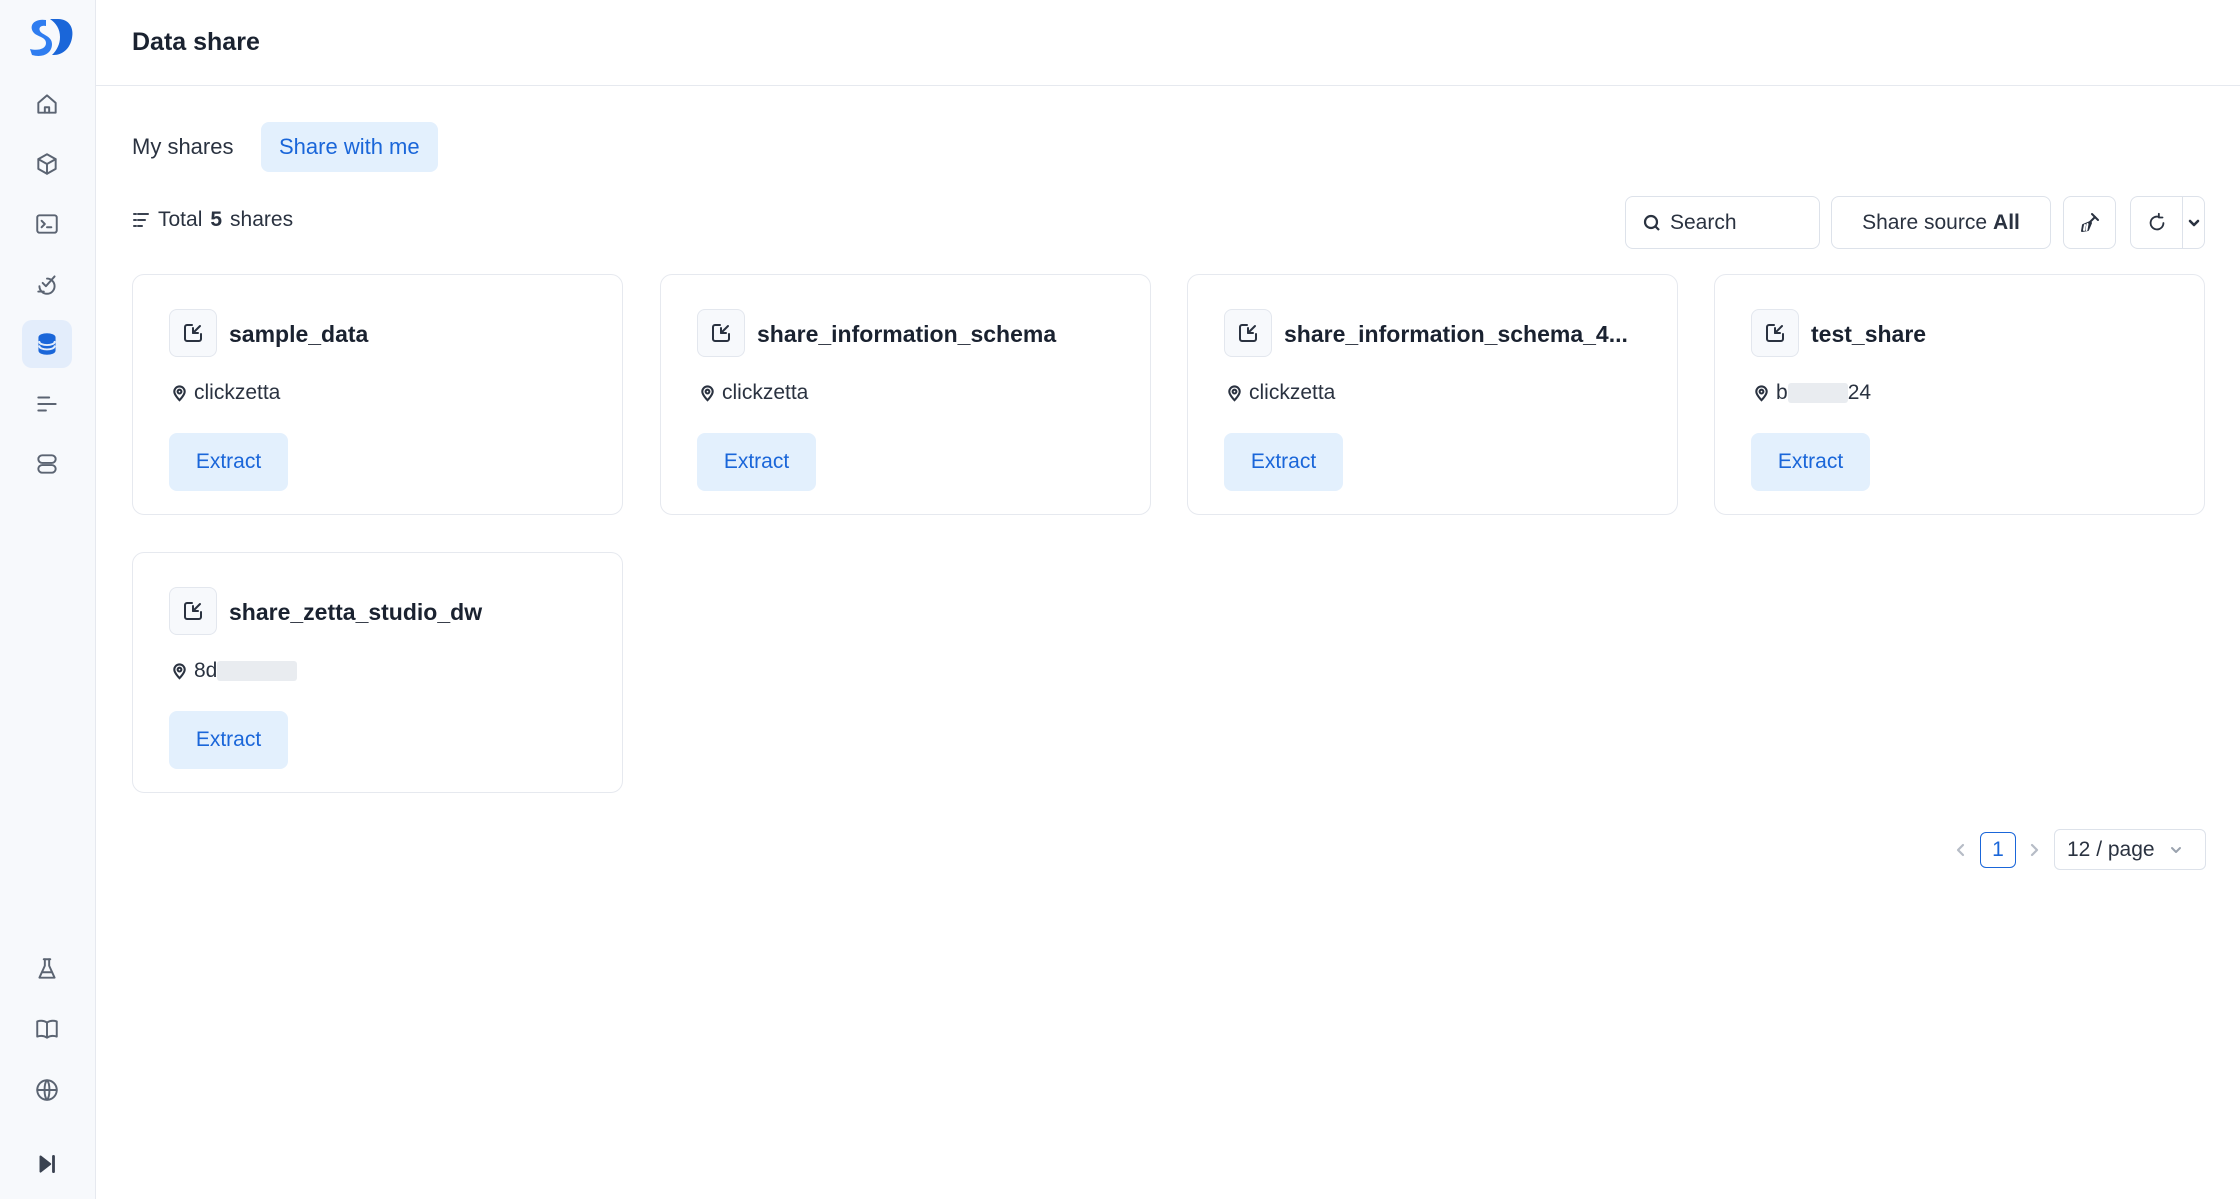  I want to click on collapse-sidebar-icon, so click(47, 1164).